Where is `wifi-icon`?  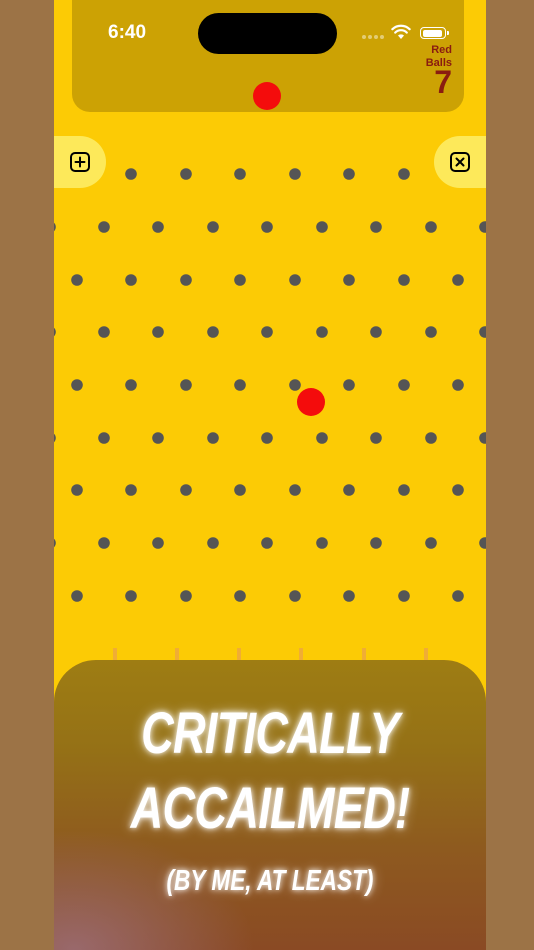 wifi-icon is located at coordinates (401, 31).